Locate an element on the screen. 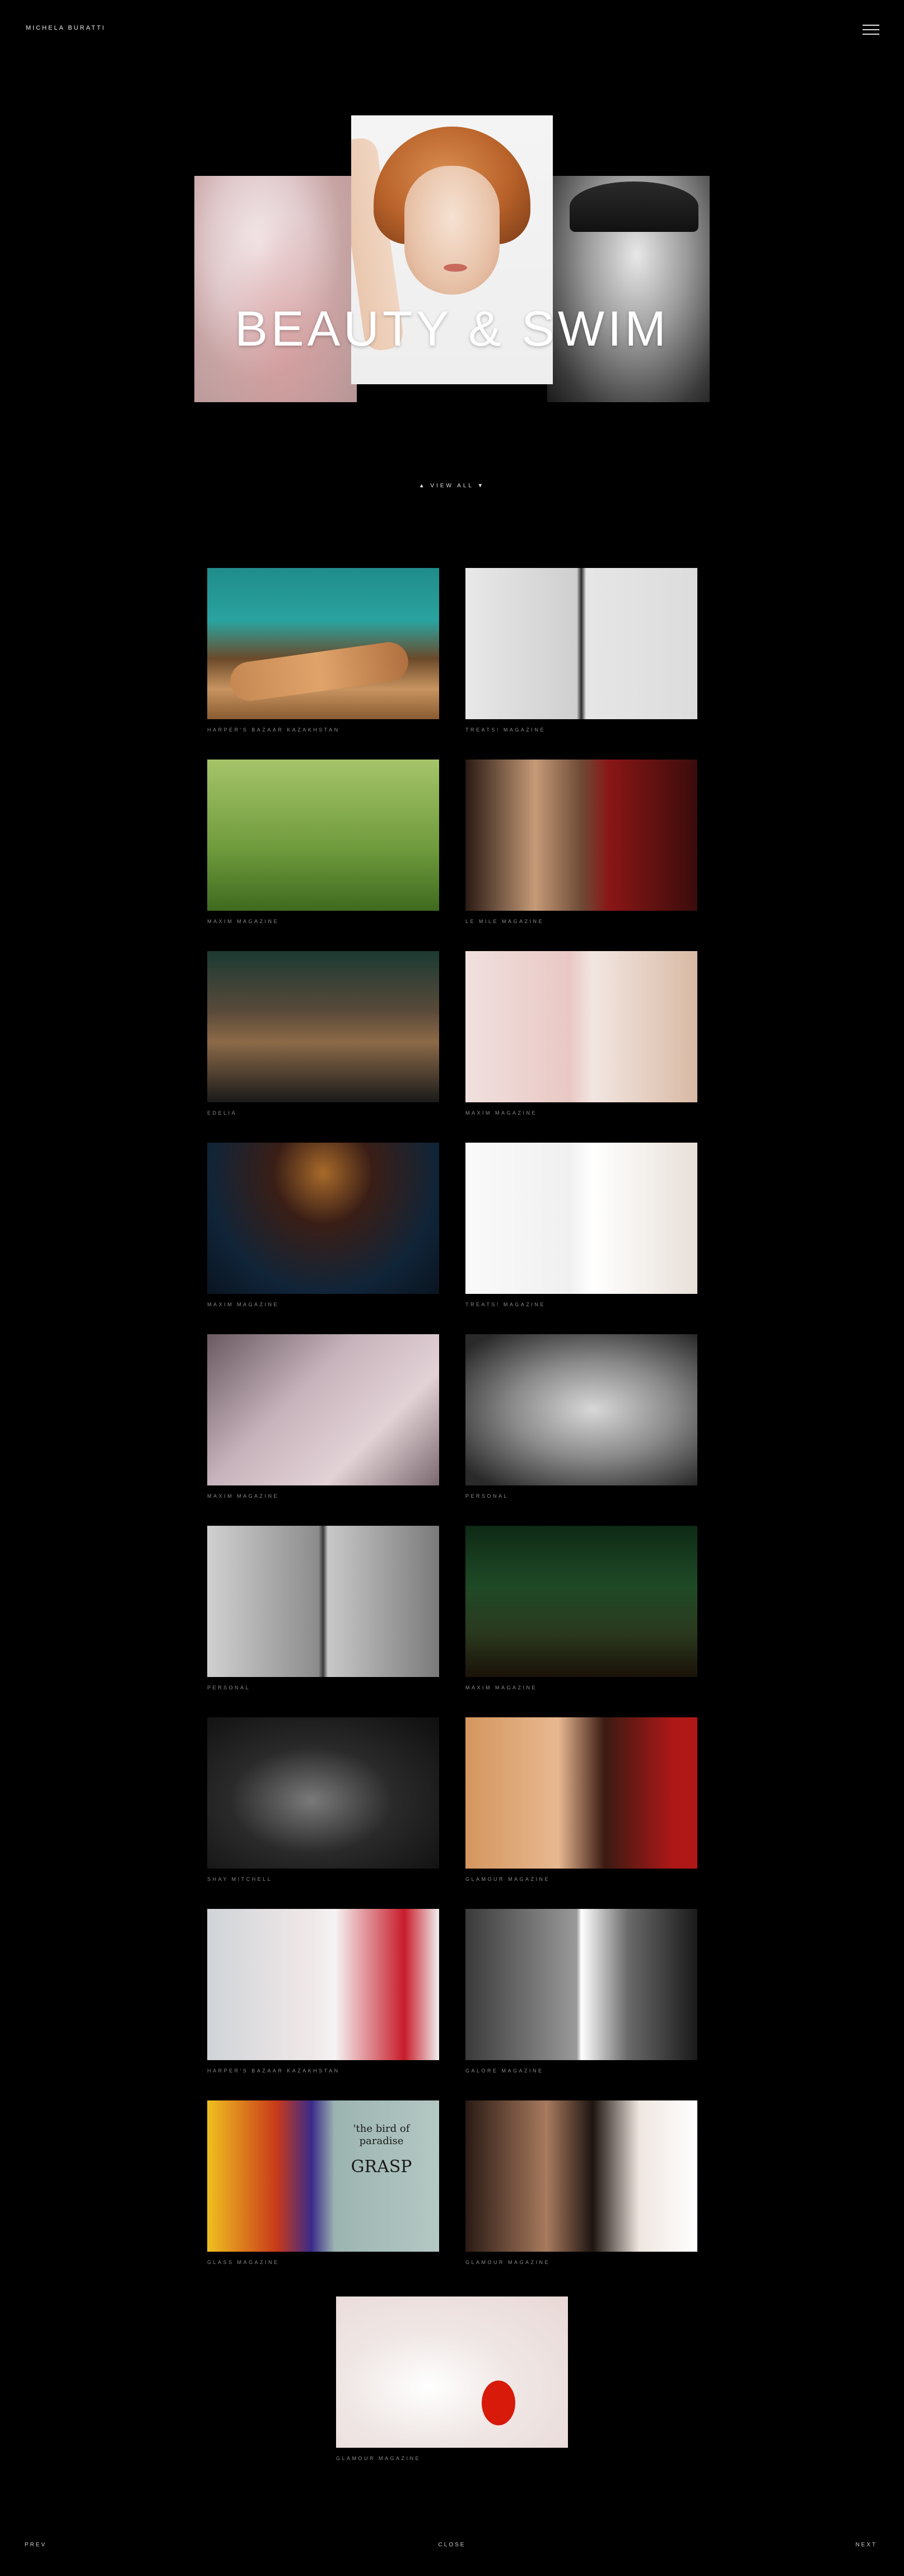 The height and width of the screenshot is (2576, 904). gallery-item: LE MILE MAGAZINE is located at coordinates (581, 842).